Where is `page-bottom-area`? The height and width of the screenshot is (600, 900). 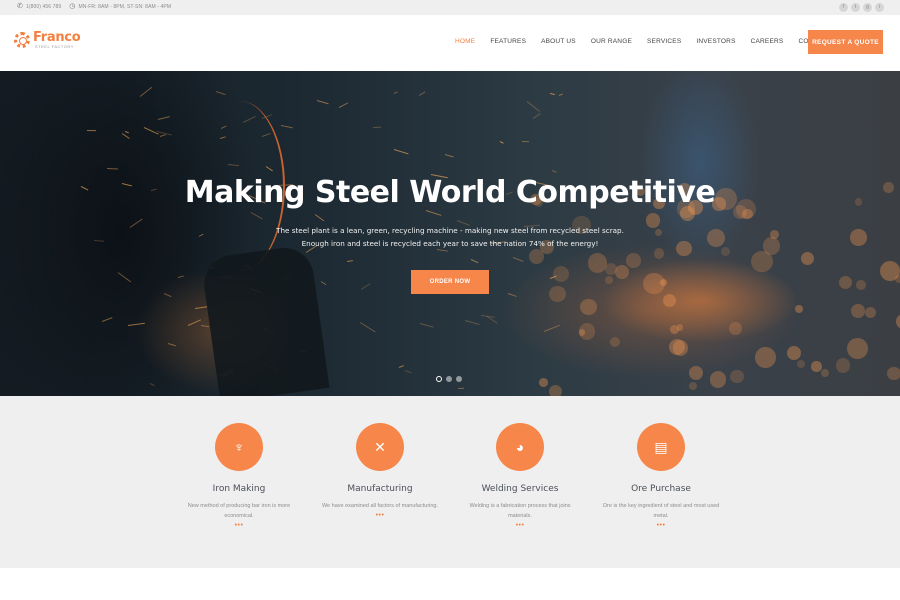
page-bottom-area is located at coordinates (450, 584).